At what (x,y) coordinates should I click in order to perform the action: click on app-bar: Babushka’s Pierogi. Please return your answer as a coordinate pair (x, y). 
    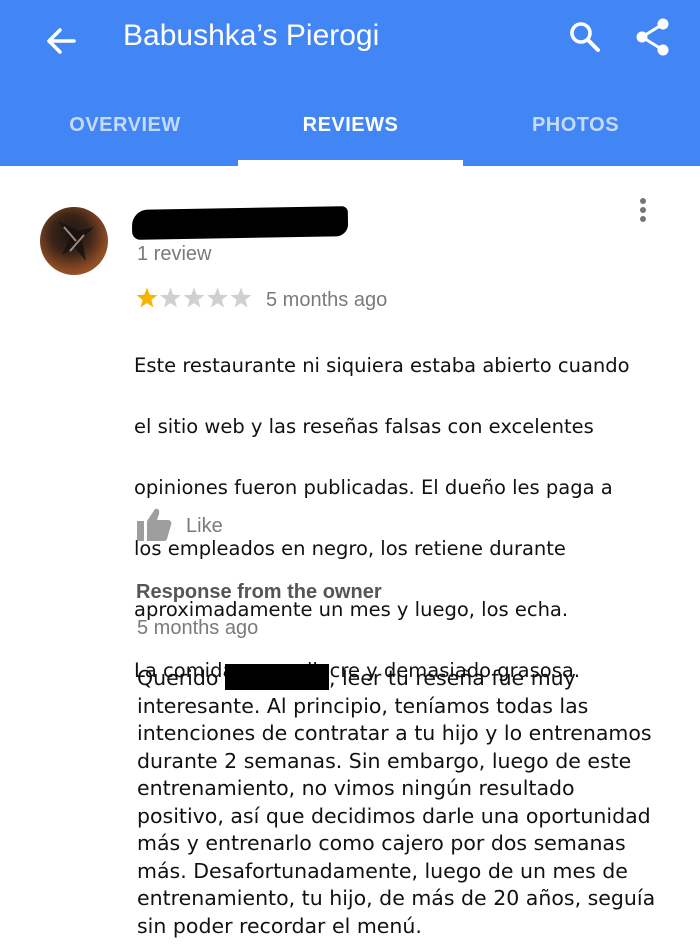
    Looking at the image, I should click on (350, 42).